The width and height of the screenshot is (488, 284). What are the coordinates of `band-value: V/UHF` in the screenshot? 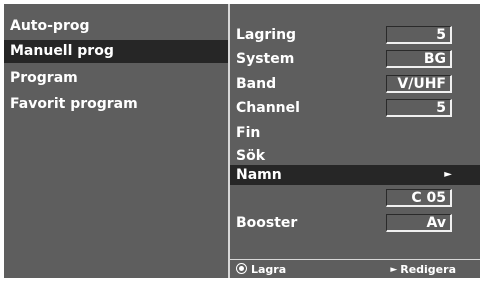 It's located at (419, 84).